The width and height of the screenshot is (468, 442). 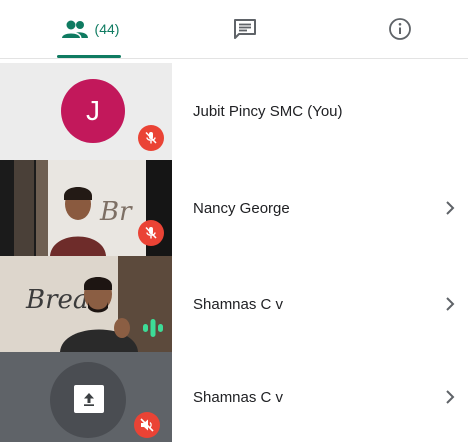 I want to click on screen-share-tile, so click(x=86, y=397).